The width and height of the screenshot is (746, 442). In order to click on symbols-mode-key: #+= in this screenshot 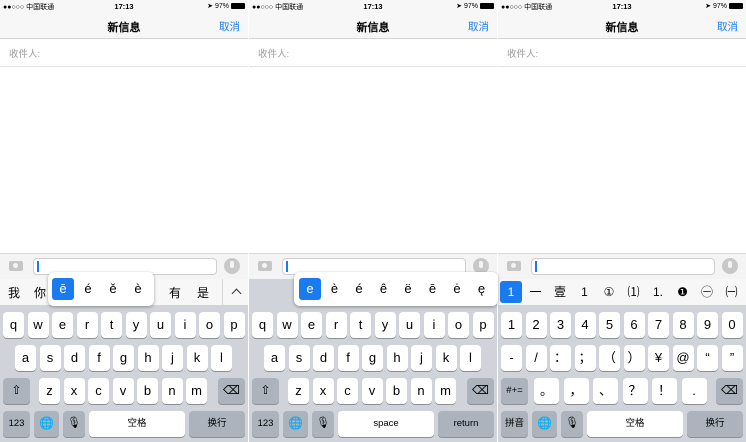, I will do `click(514, 391)`.